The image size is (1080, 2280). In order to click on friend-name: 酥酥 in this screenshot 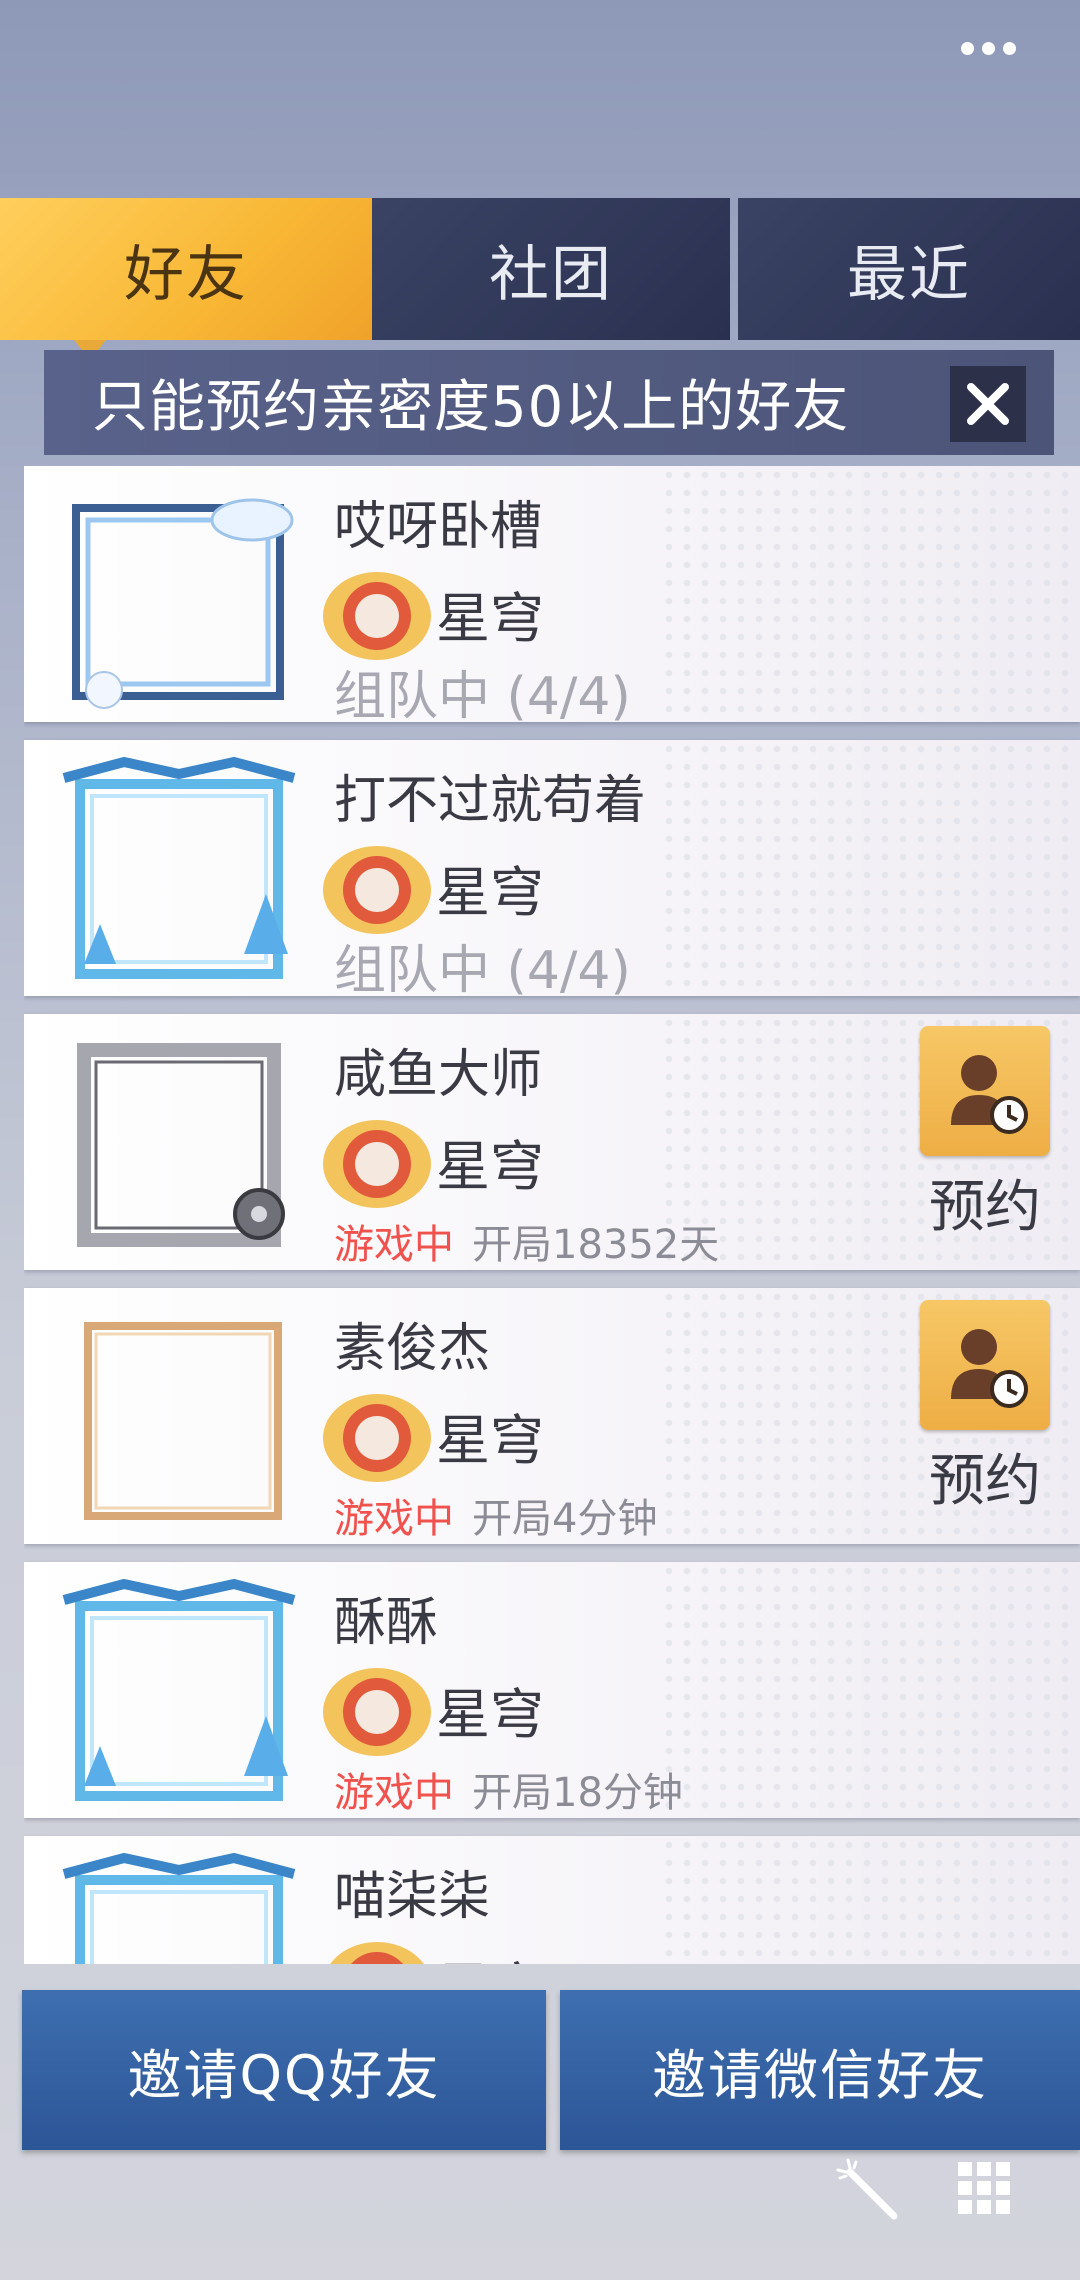, I will do `click(386, 1623)`.